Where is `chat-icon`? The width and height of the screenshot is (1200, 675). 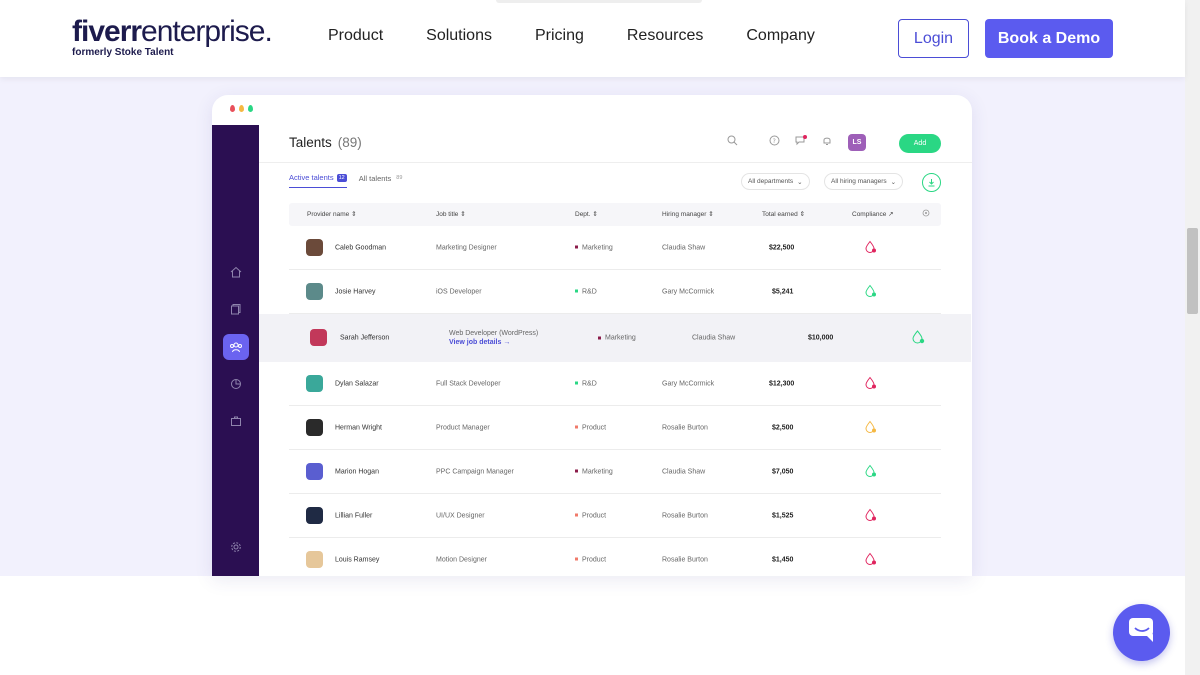
chat-icon is located at coordinates (801, 142).